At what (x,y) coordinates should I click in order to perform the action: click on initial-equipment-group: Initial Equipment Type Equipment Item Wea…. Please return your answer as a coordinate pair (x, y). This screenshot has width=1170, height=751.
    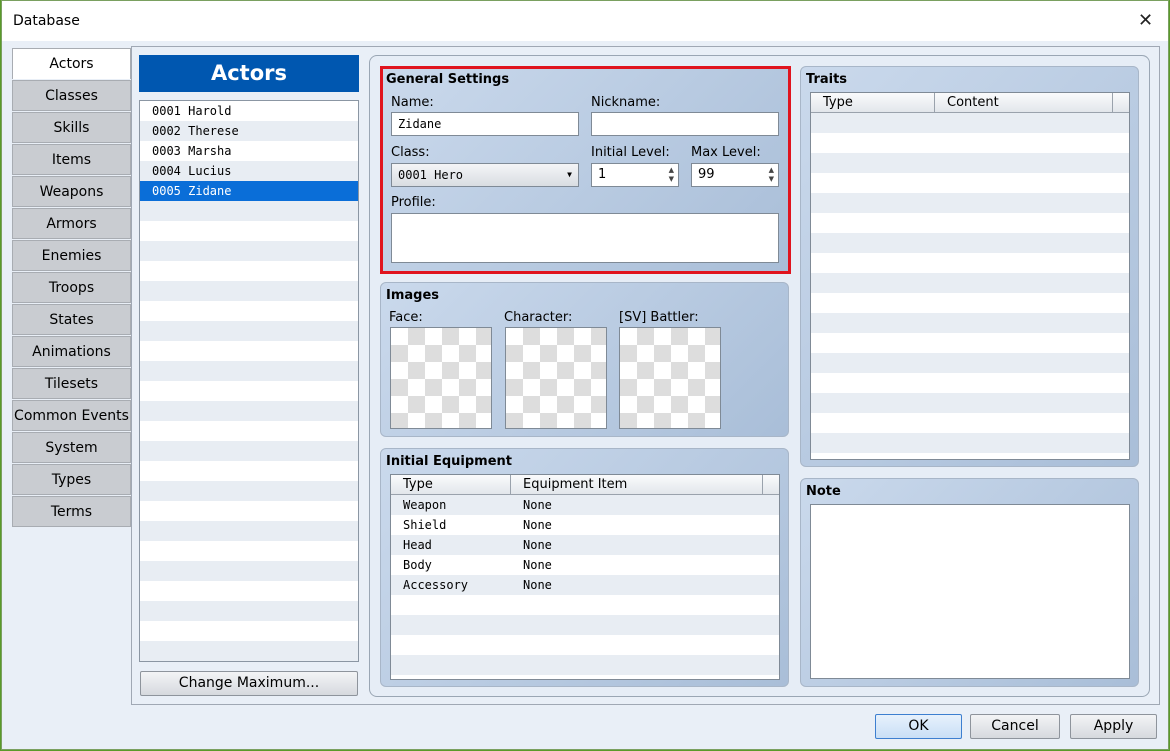
    Looking at the image, I should click on (584, 567).